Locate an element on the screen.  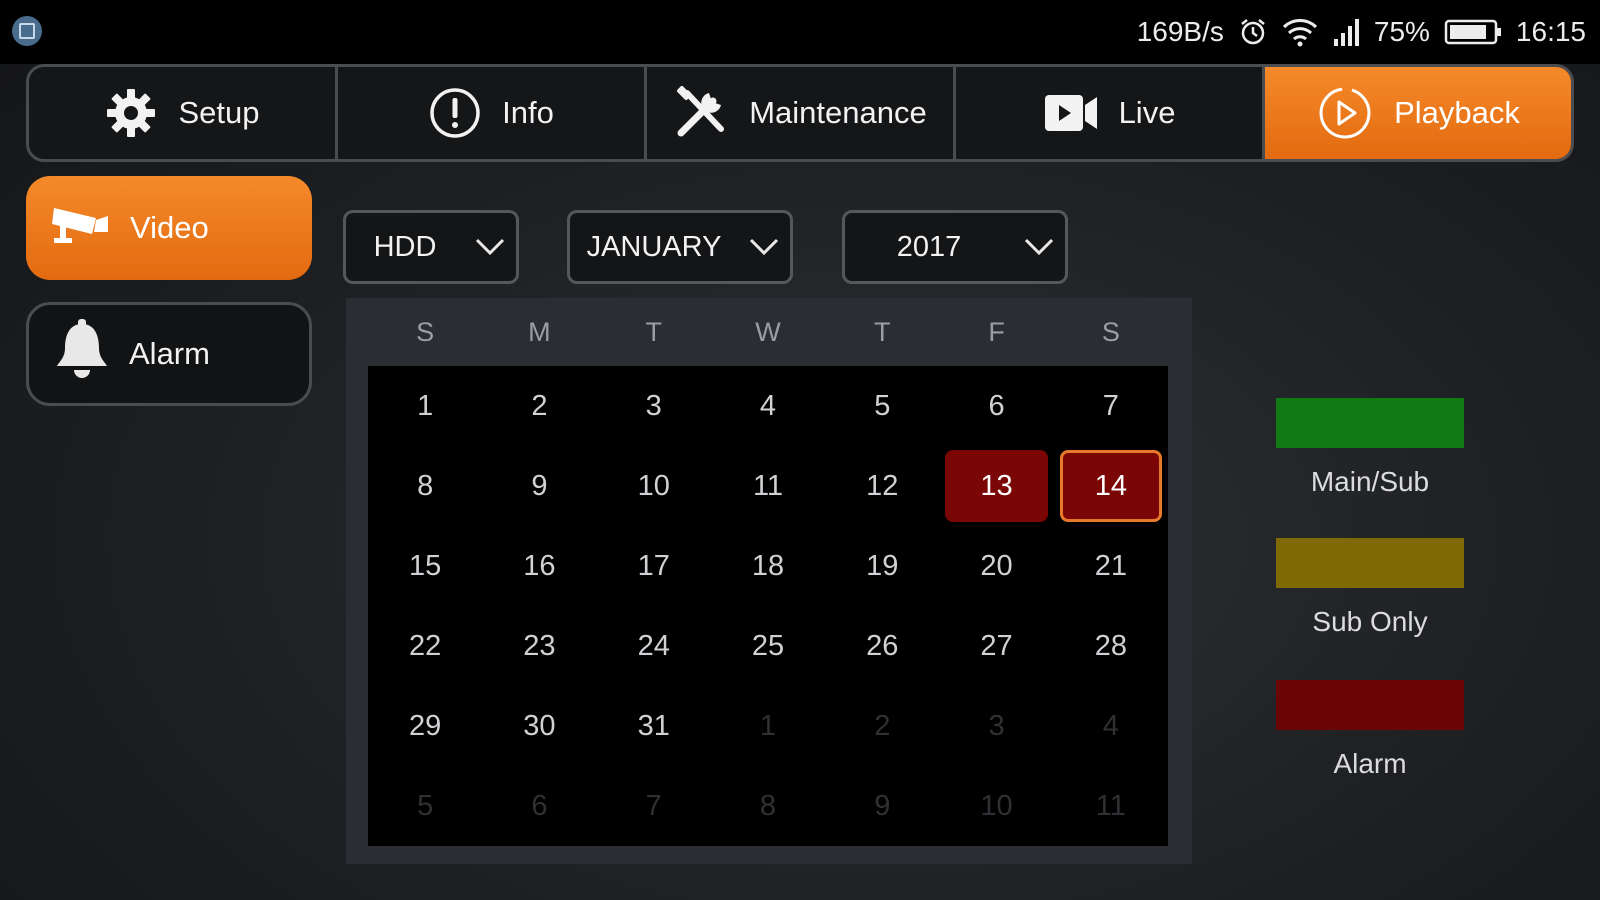
legend-swatch-main-sub is located at coordinates (1370, 423).